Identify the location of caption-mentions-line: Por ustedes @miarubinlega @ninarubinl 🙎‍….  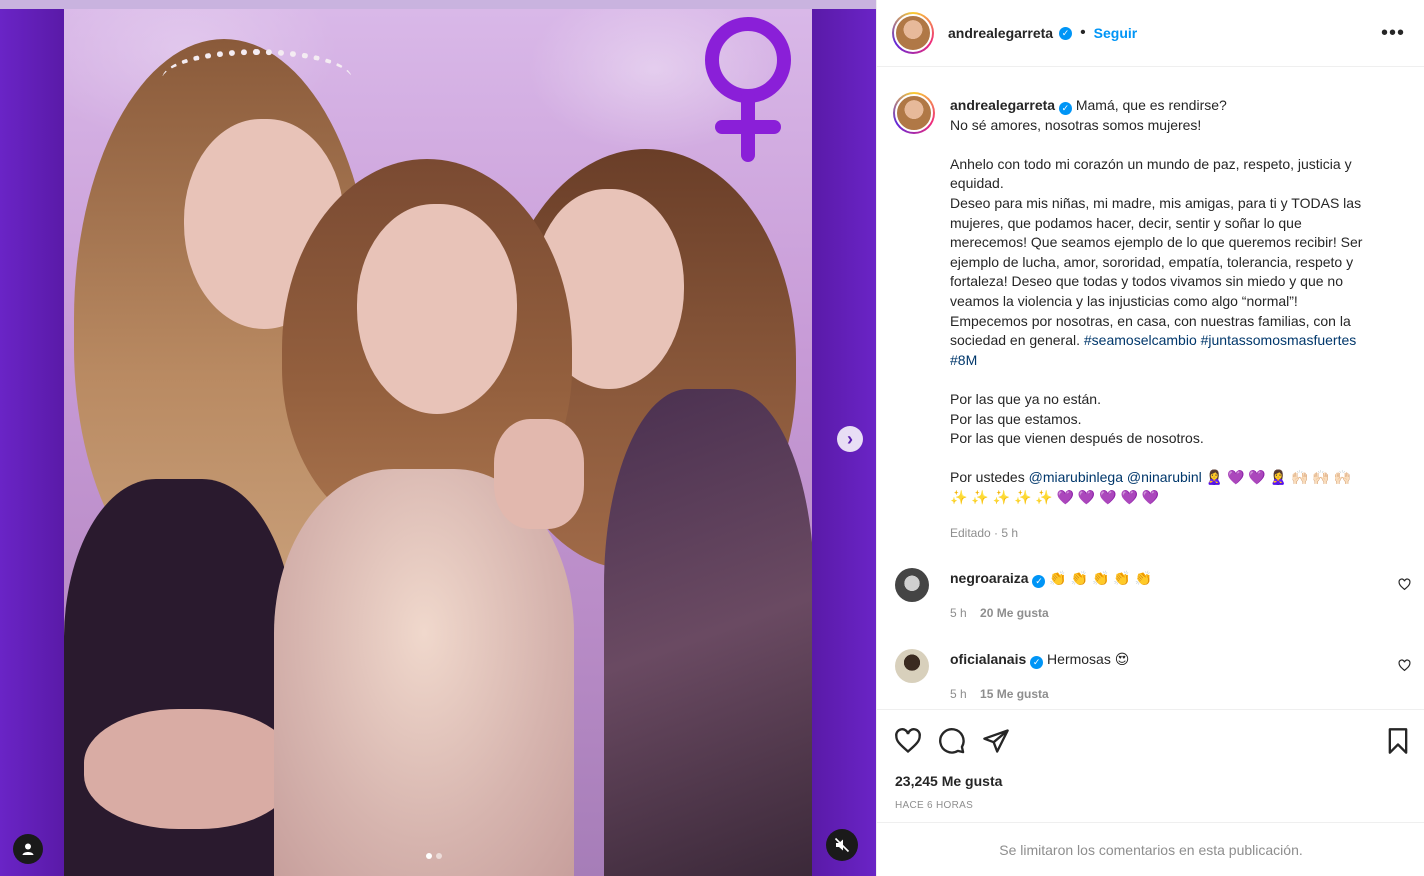
(1177, 478).